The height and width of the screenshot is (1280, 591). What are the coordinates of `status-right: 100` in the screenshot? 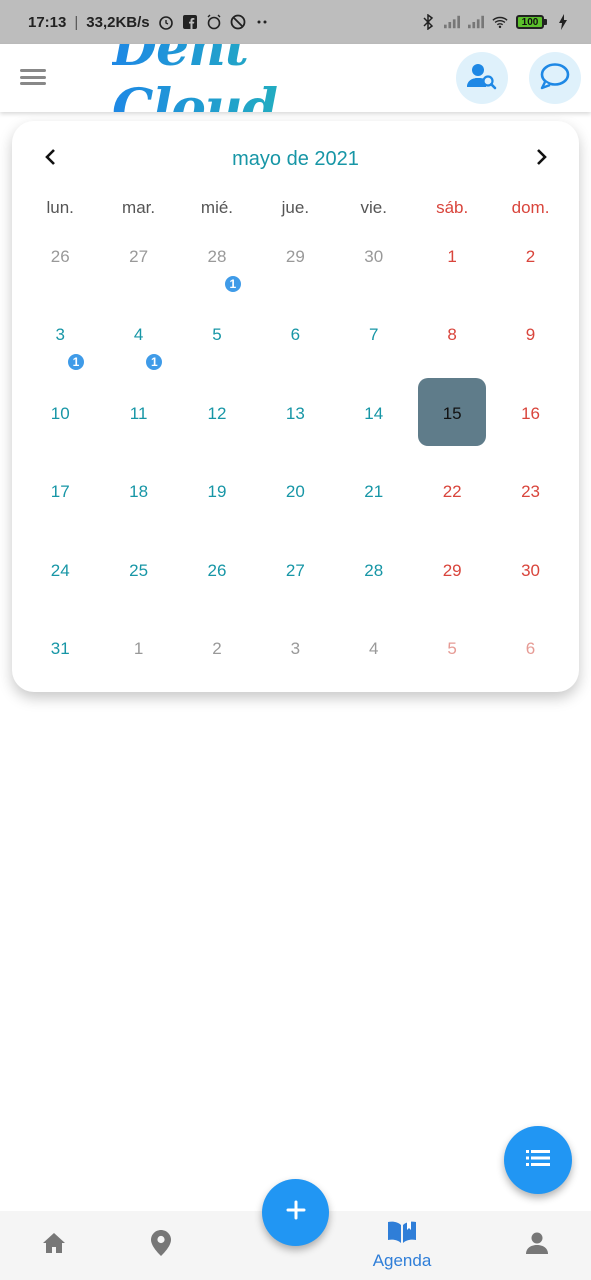 It's located at (495, 22).